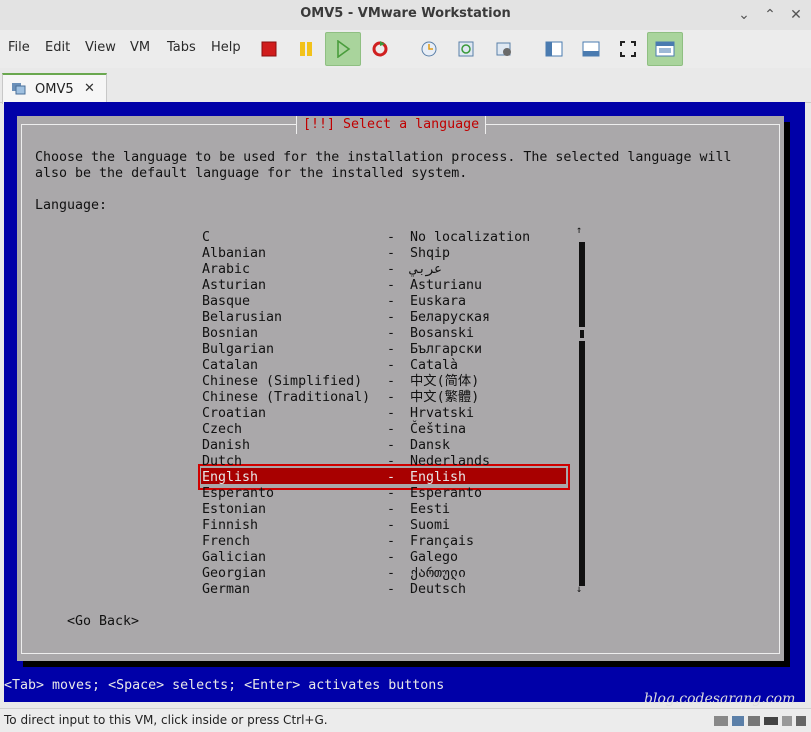  What do you see at coordinates (720, 699) in the screenshot?
I see `watermark-text: blog.codesarang.com` at bounding box center [720, 699].